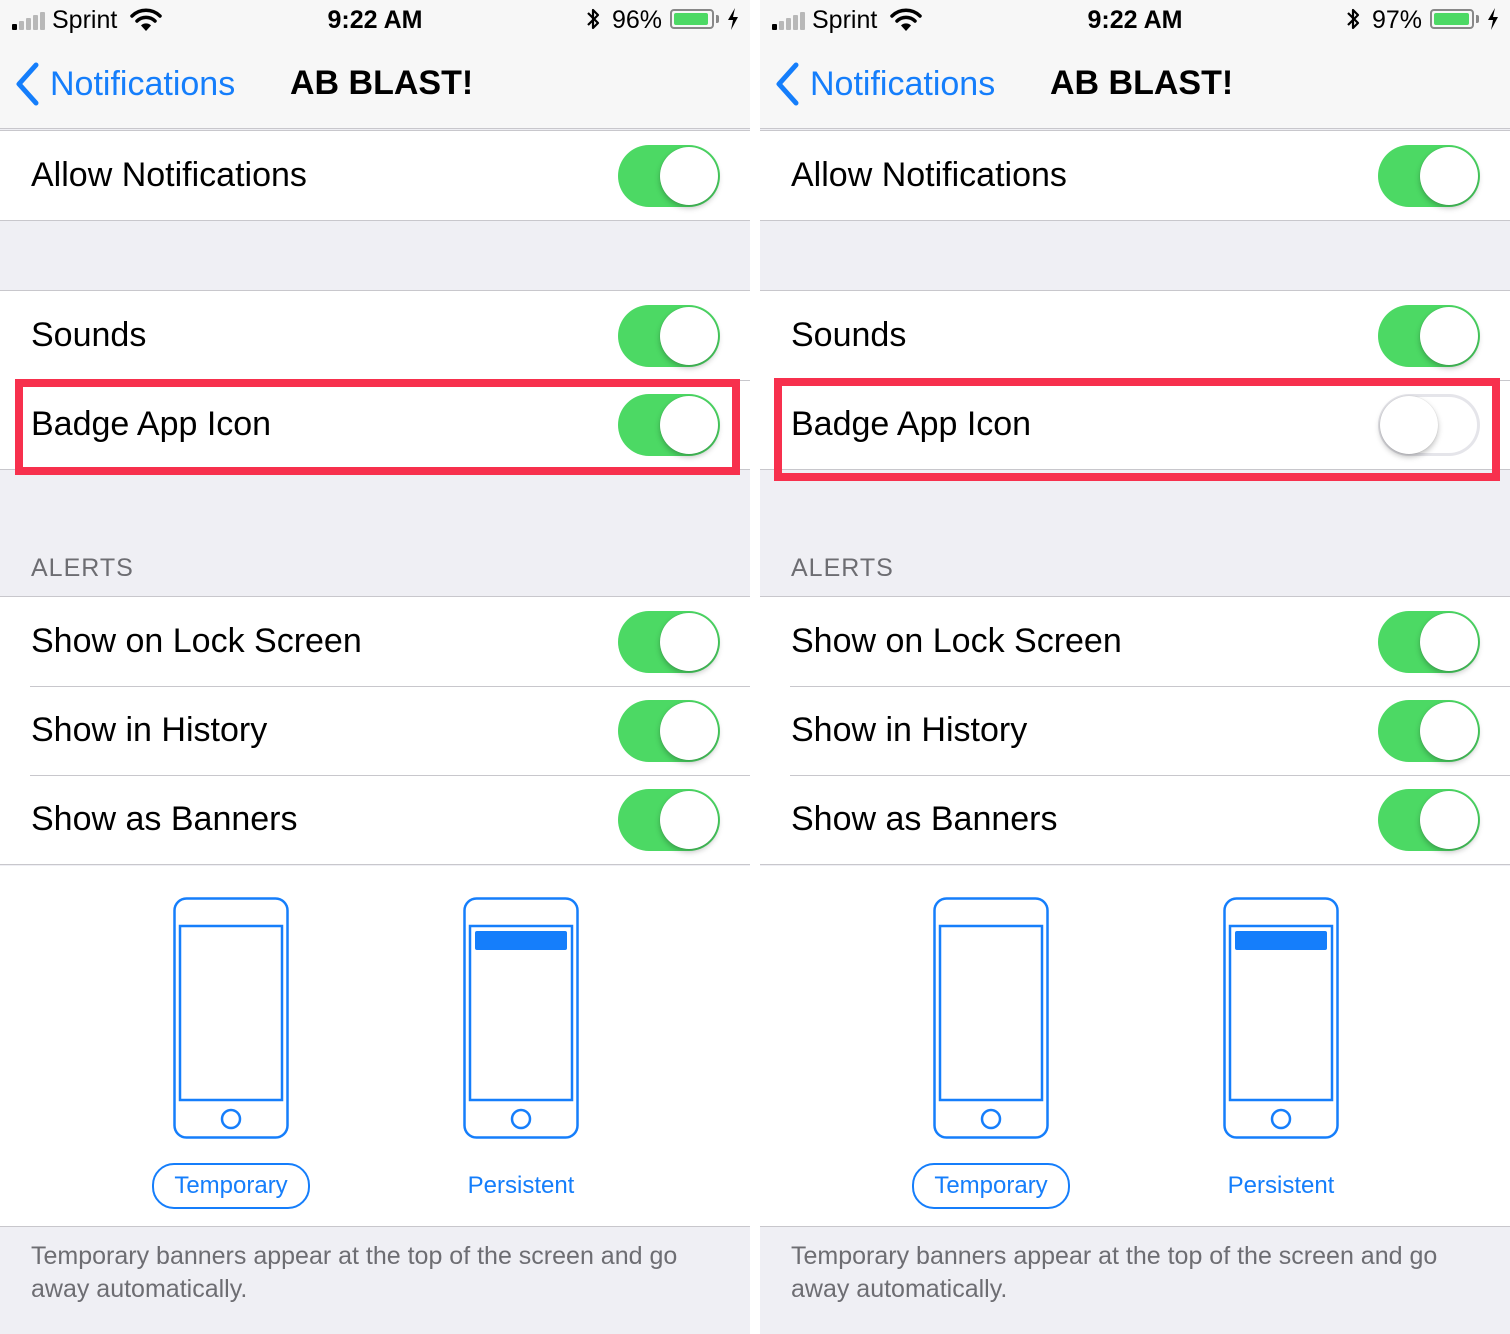 This screenshot has height=1334, width=1510. What do you see at coordinates (637, 20) in the screenshot?
I see `battery-percentage: 96%` at bounding box center [637, 20].